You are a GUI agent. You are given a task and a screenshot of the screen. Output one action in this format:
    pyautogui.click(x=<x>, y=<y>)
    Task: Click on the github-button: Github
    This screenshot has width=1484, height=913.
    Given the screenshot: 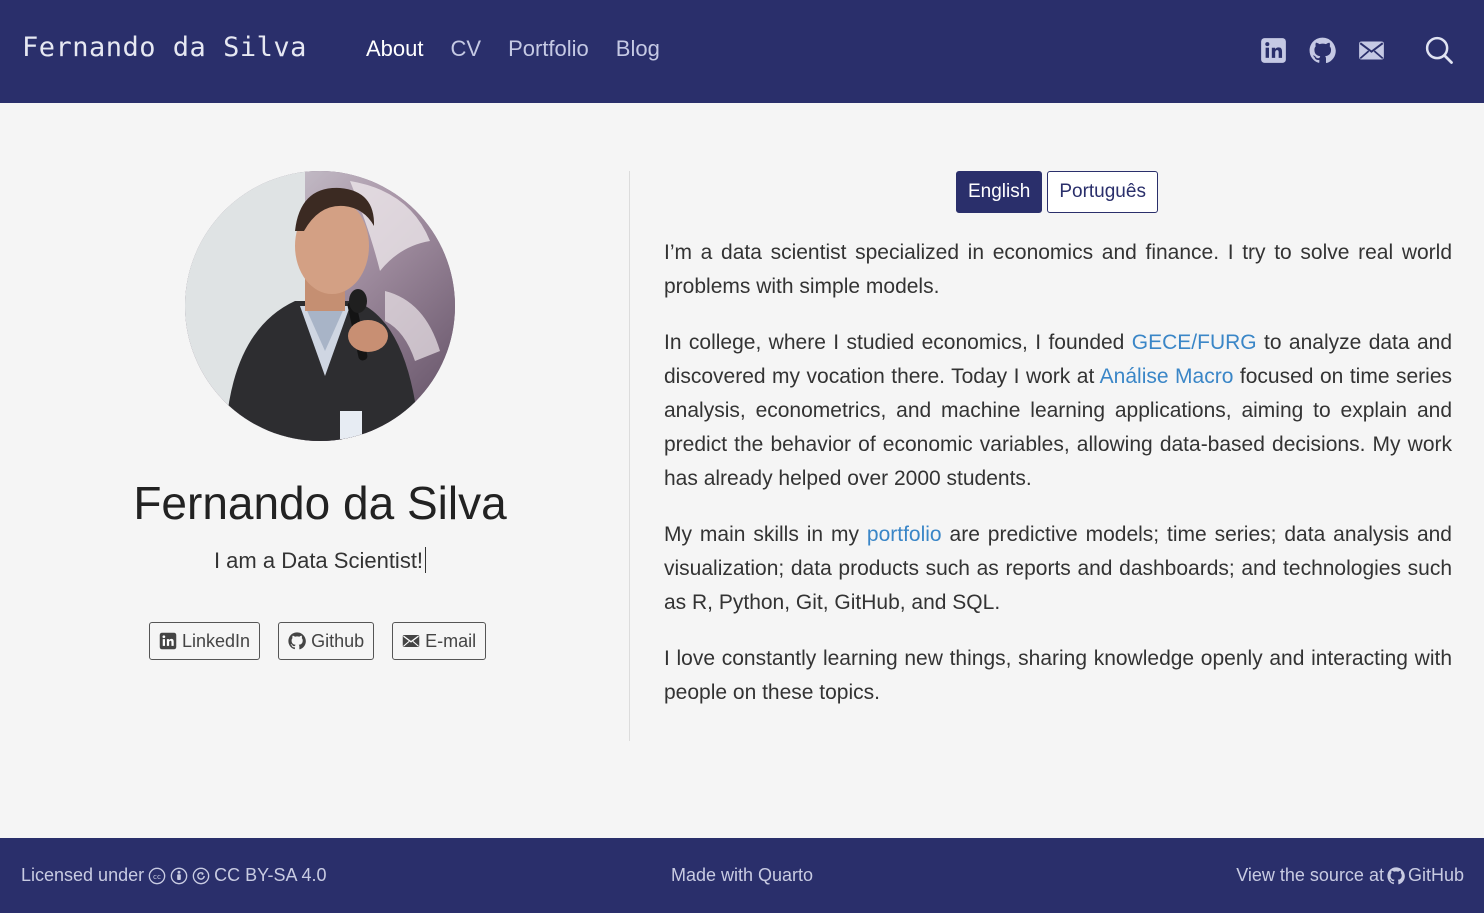 What is the action you would take?
    pyautogui.click(x=326, y=641)
    